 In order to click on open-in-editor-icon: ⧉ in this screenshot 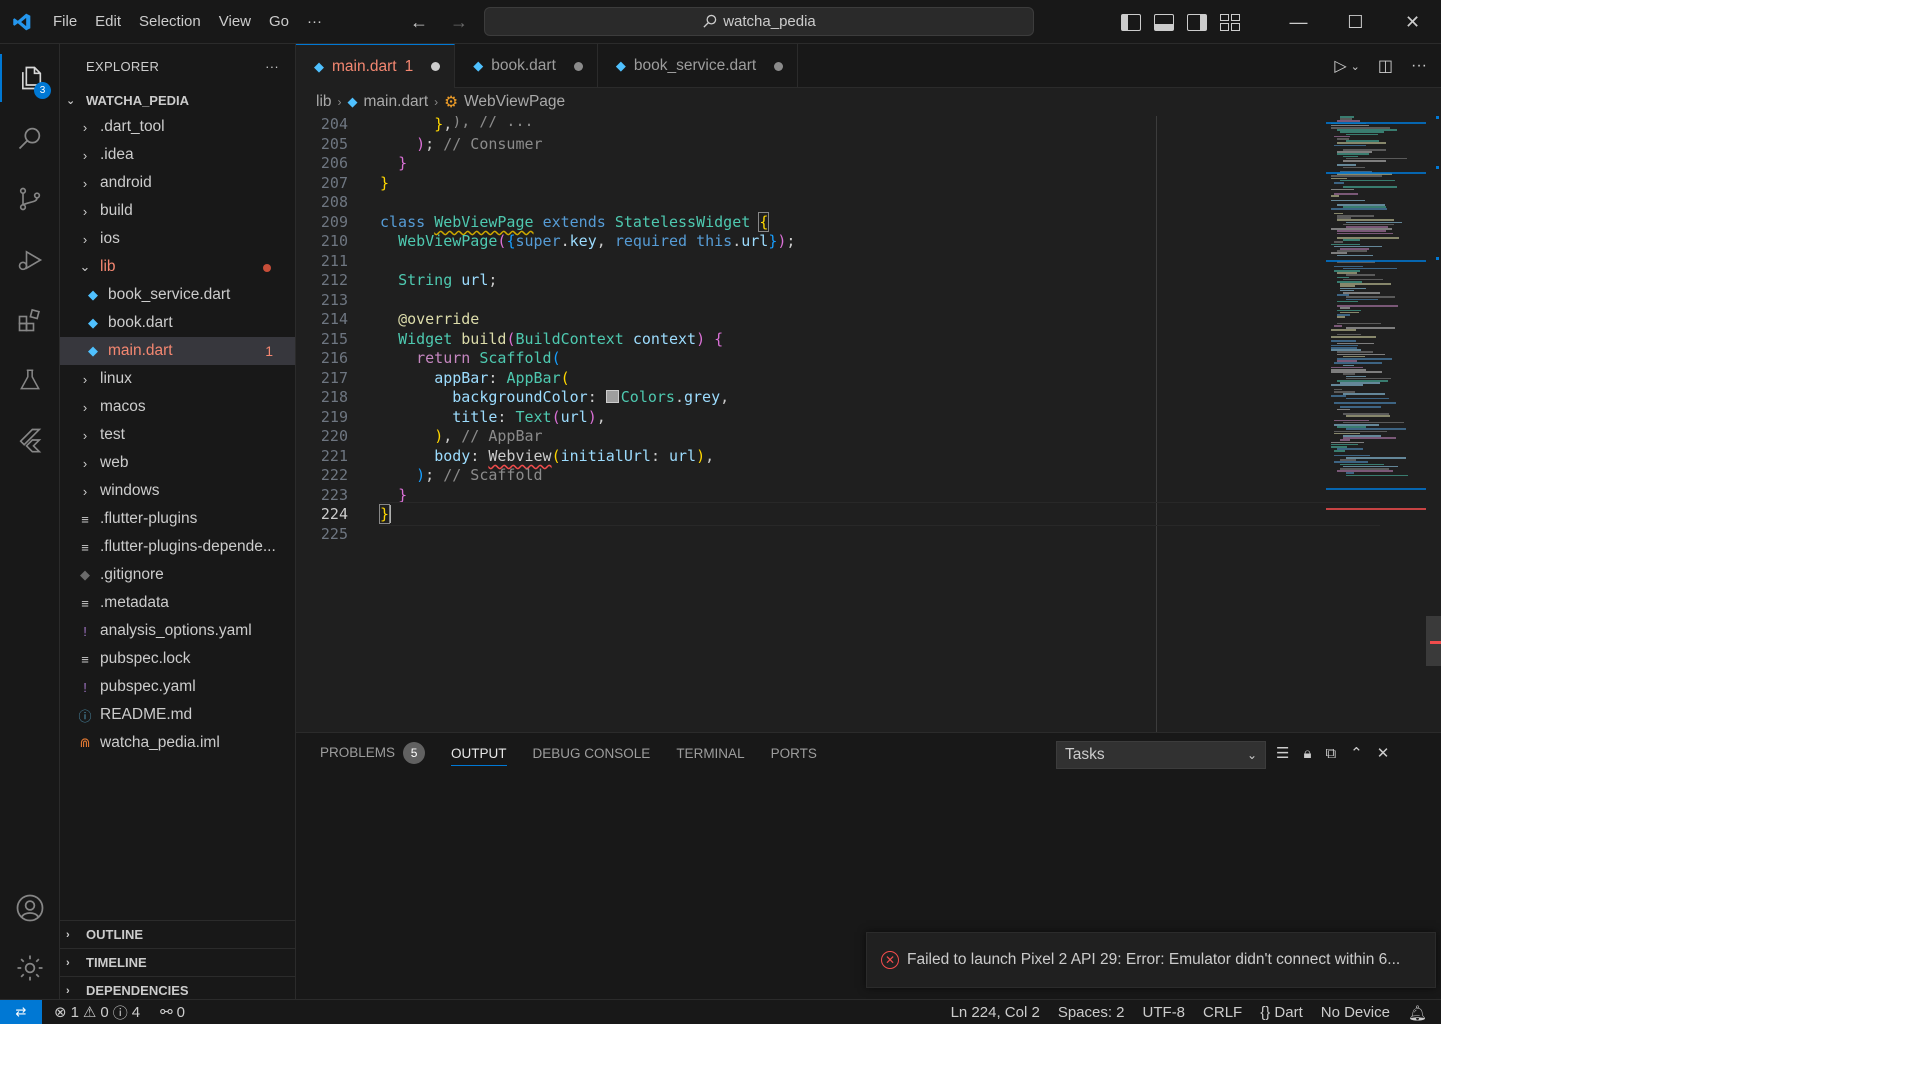, I will do `click(1330, 753)`.